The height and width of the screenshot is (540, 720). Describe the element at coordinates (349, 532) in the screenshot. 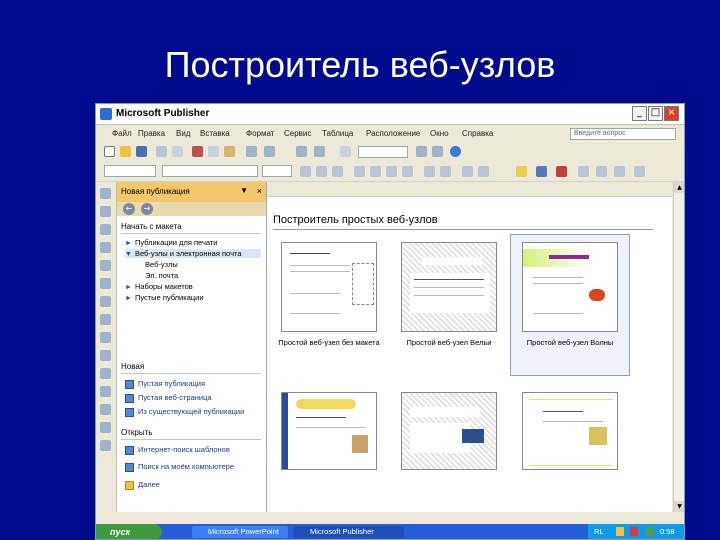

I see `taskbar-publisher: Microsoft Publisher` at that location.